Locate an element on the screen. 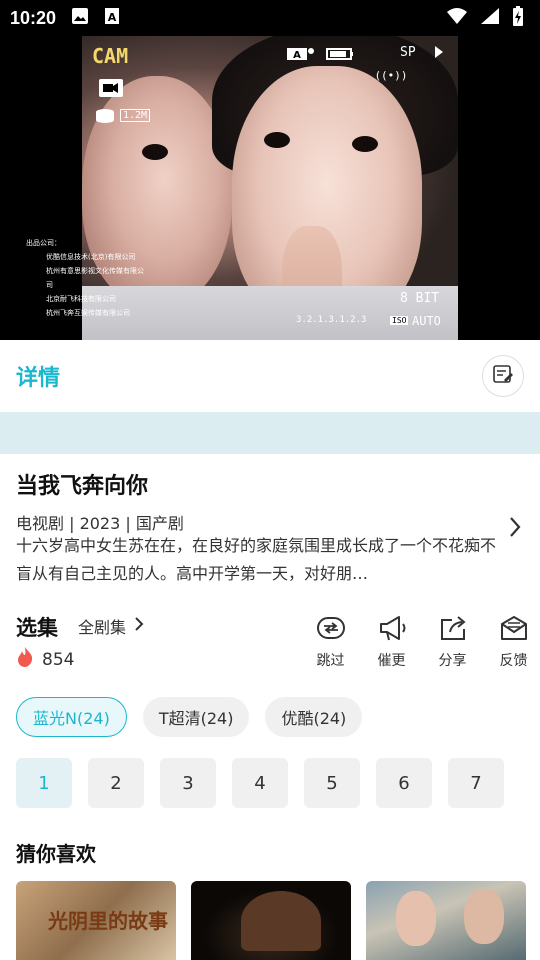 The image size is (540, 960). share-label: 分享 is located at coordinates (452, 661).